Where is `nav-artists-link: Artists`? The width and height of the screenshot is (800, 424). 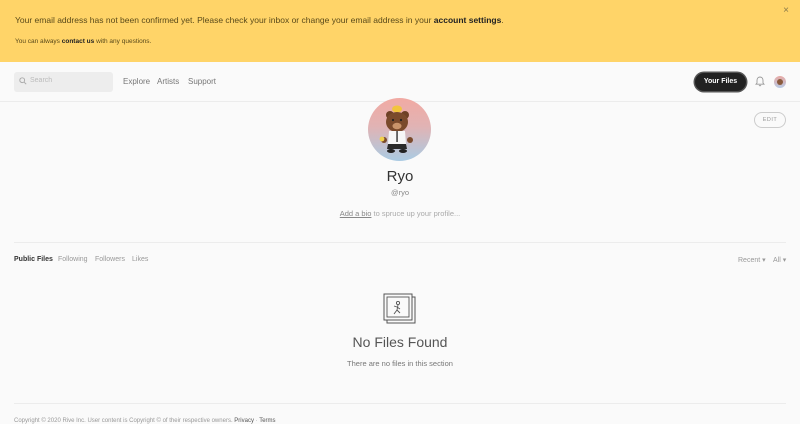
nav-artists-link: Artists is located at coordinates (168, 81).